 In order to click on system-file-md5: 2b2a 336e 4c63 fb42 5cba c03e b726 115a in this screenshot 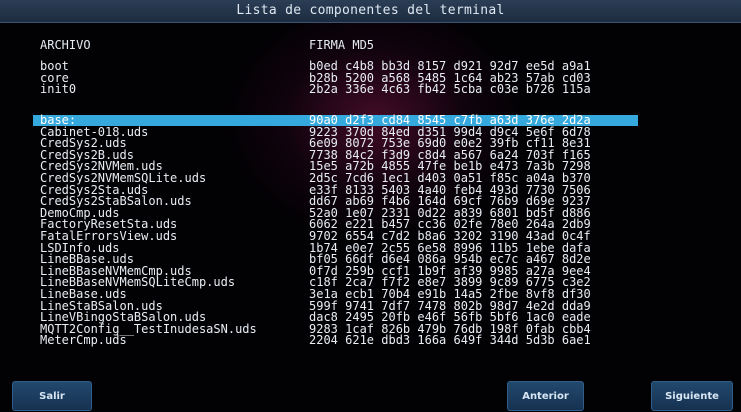, I will do `click(450, 89)`.